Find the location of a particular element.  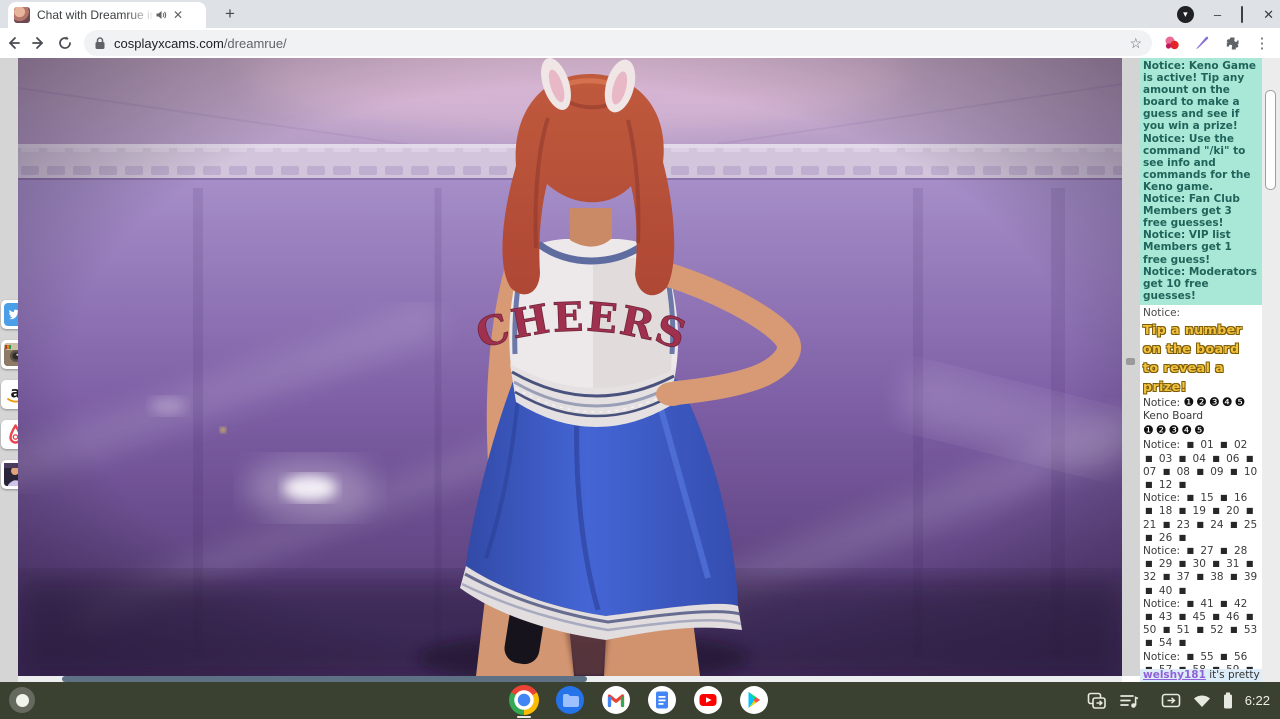

extension-adblock-icon is located at coordinates (1172, 43).